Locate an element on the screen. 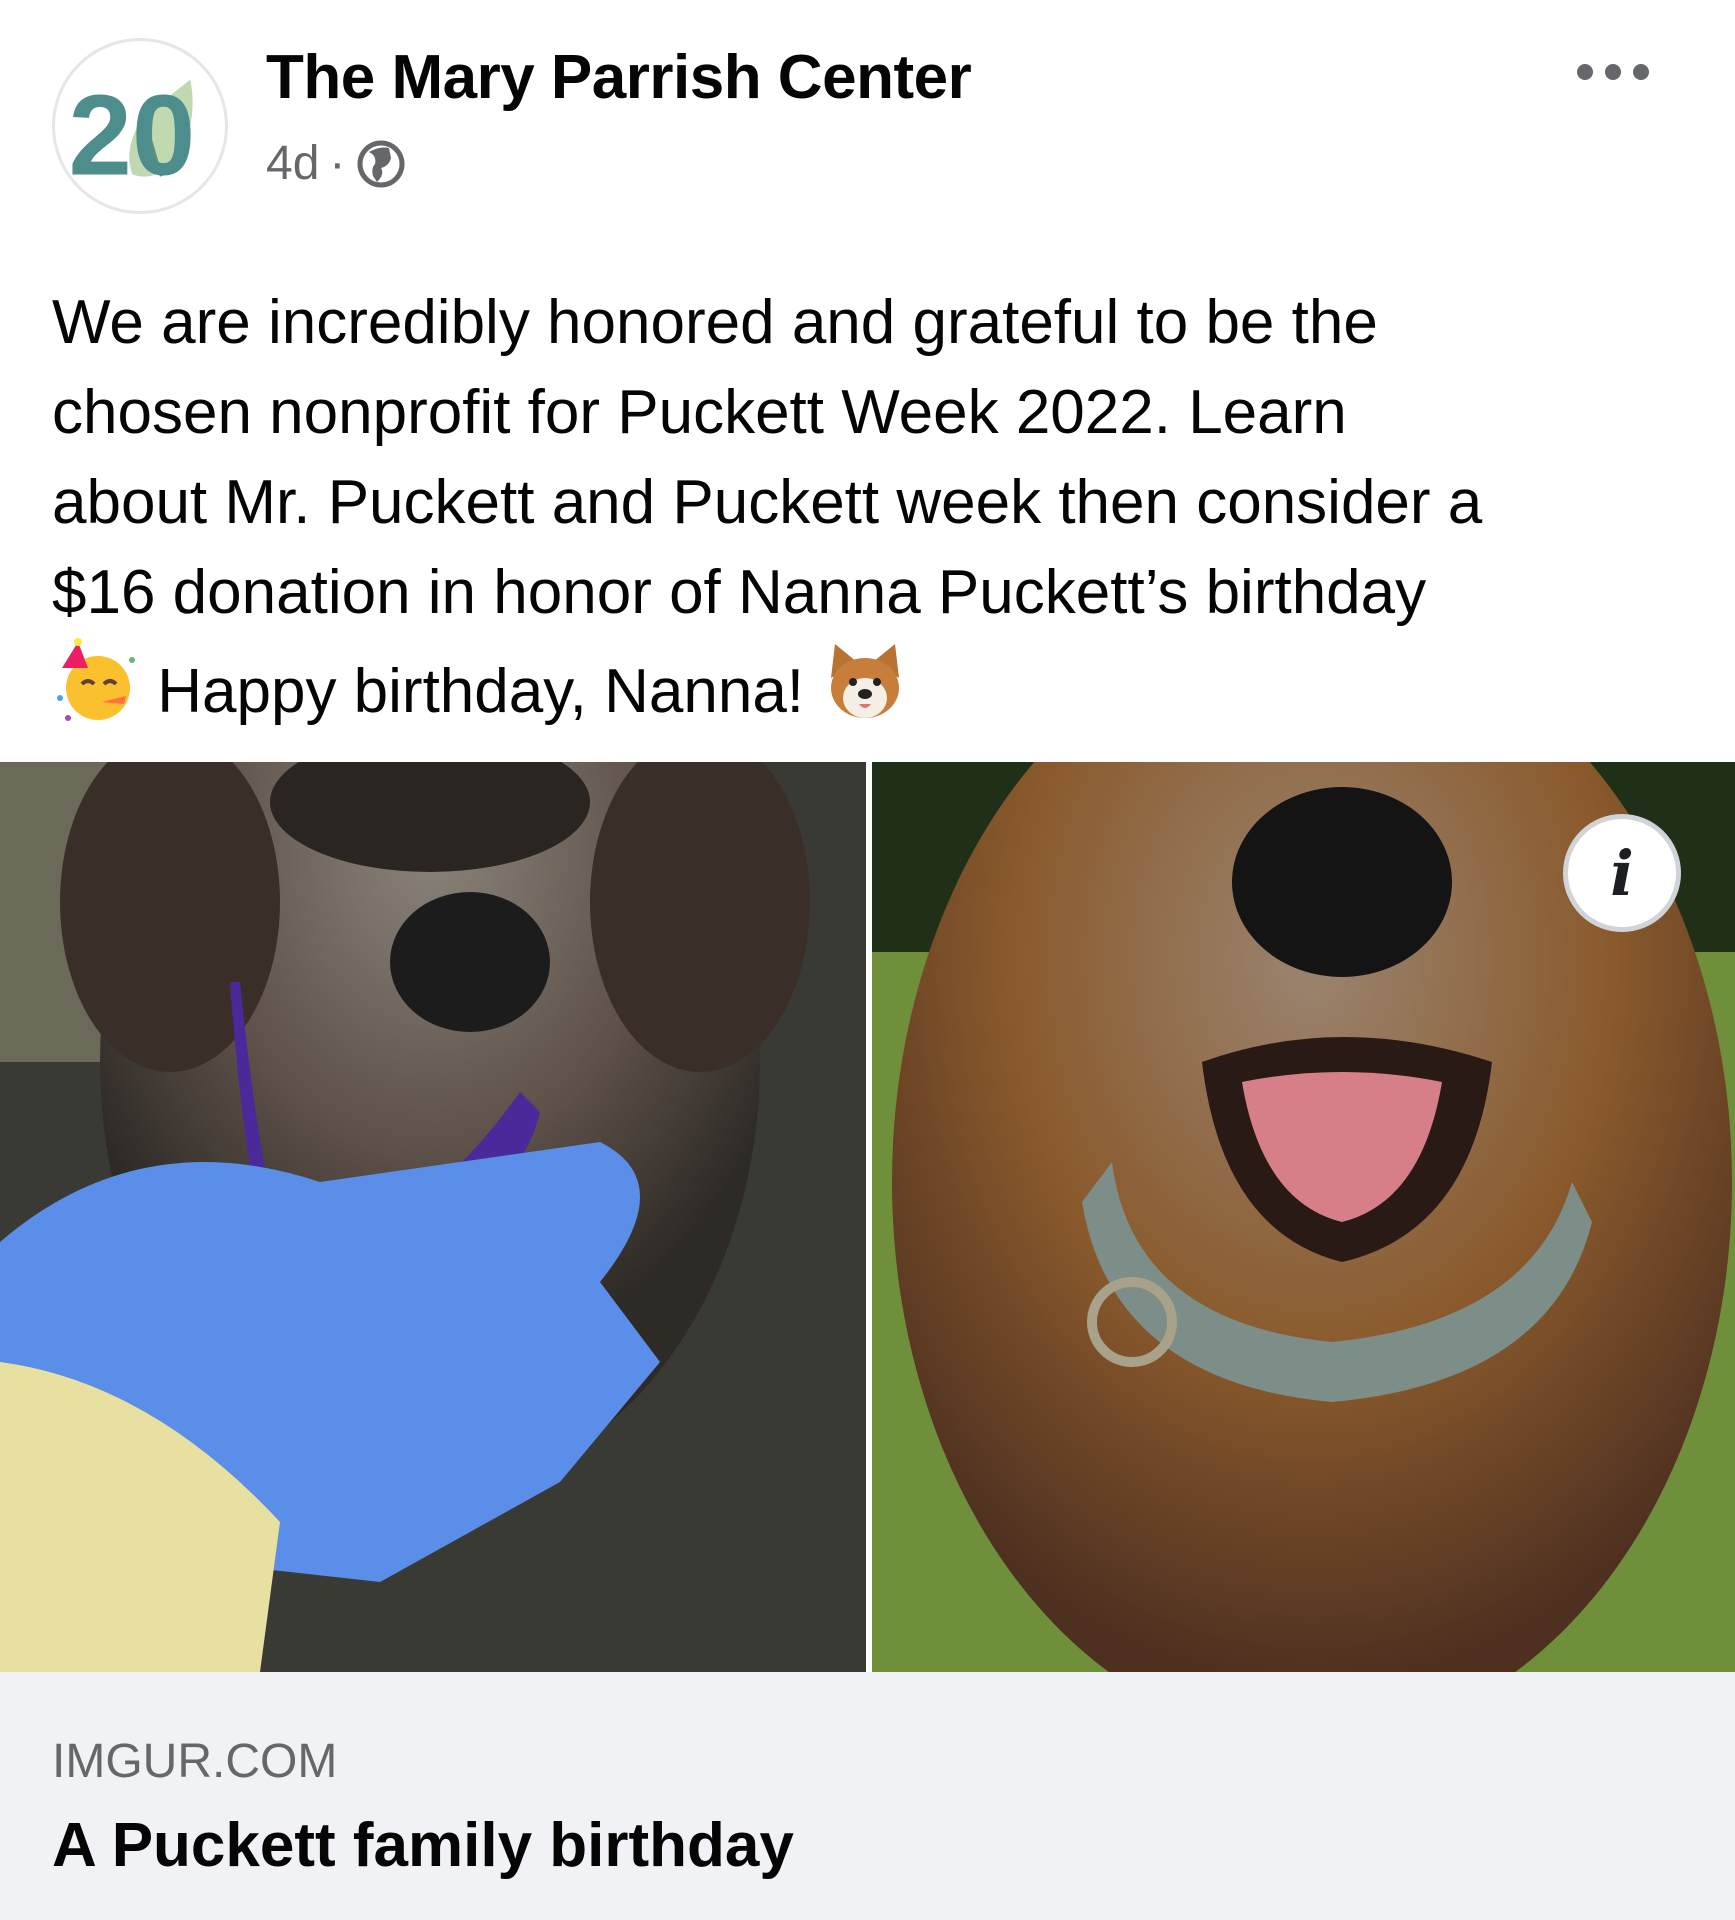 Image resolution: width=1735 pixels, height=1920 pixels. post-text-line: Happy birthday, Nanna! is located at coordinates (481, 691).